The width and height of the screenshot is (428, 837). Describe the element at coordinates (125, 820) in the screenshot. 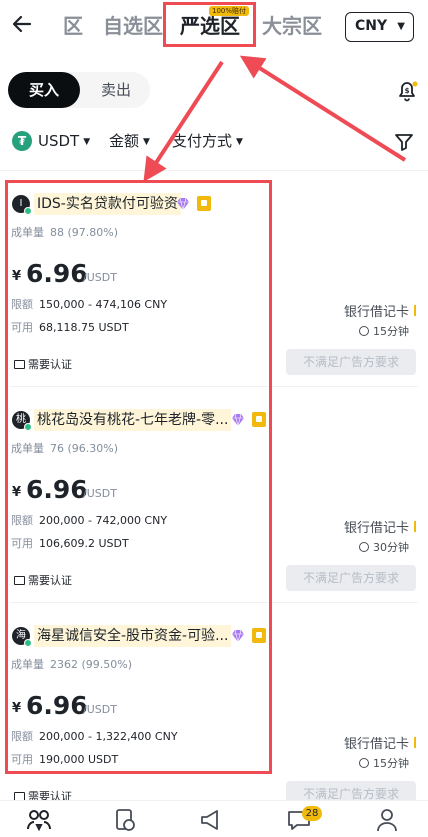

I see `orders-icon` at that location.